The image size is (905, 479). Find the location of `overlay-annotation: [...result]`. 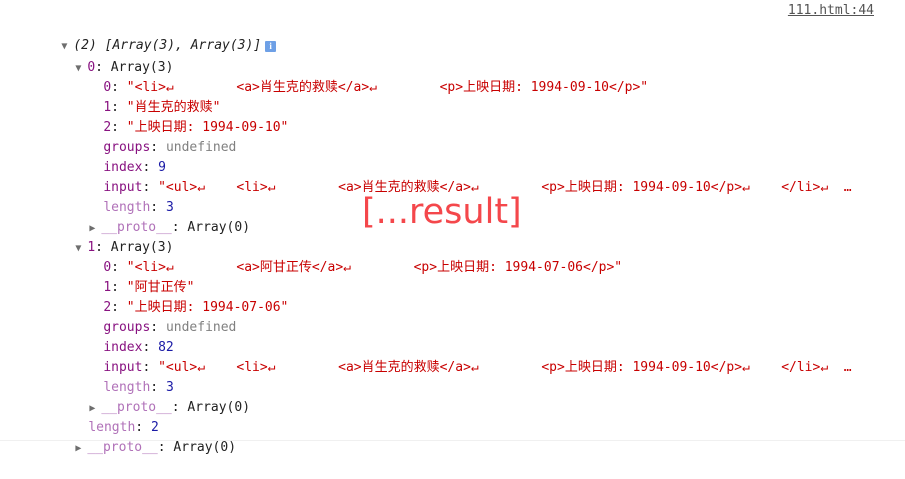

overlay-annotation: [...result] is located at coordinates (442, 212).